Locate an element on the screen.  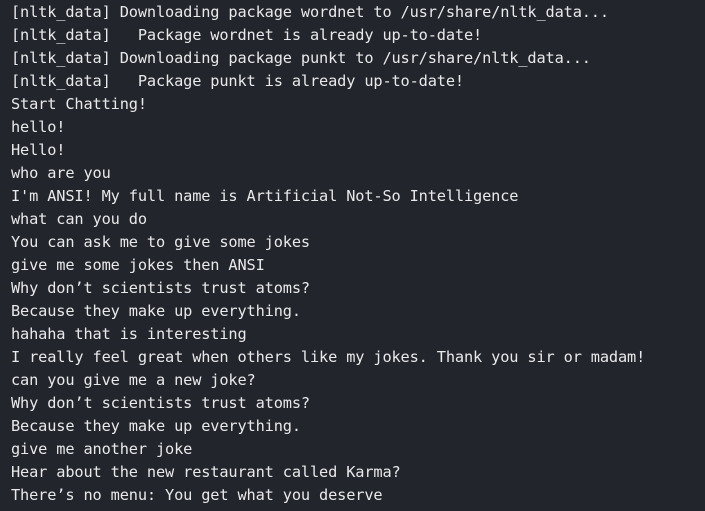
terminal-line: Start Chatting! is located at coordinates (79, 104).